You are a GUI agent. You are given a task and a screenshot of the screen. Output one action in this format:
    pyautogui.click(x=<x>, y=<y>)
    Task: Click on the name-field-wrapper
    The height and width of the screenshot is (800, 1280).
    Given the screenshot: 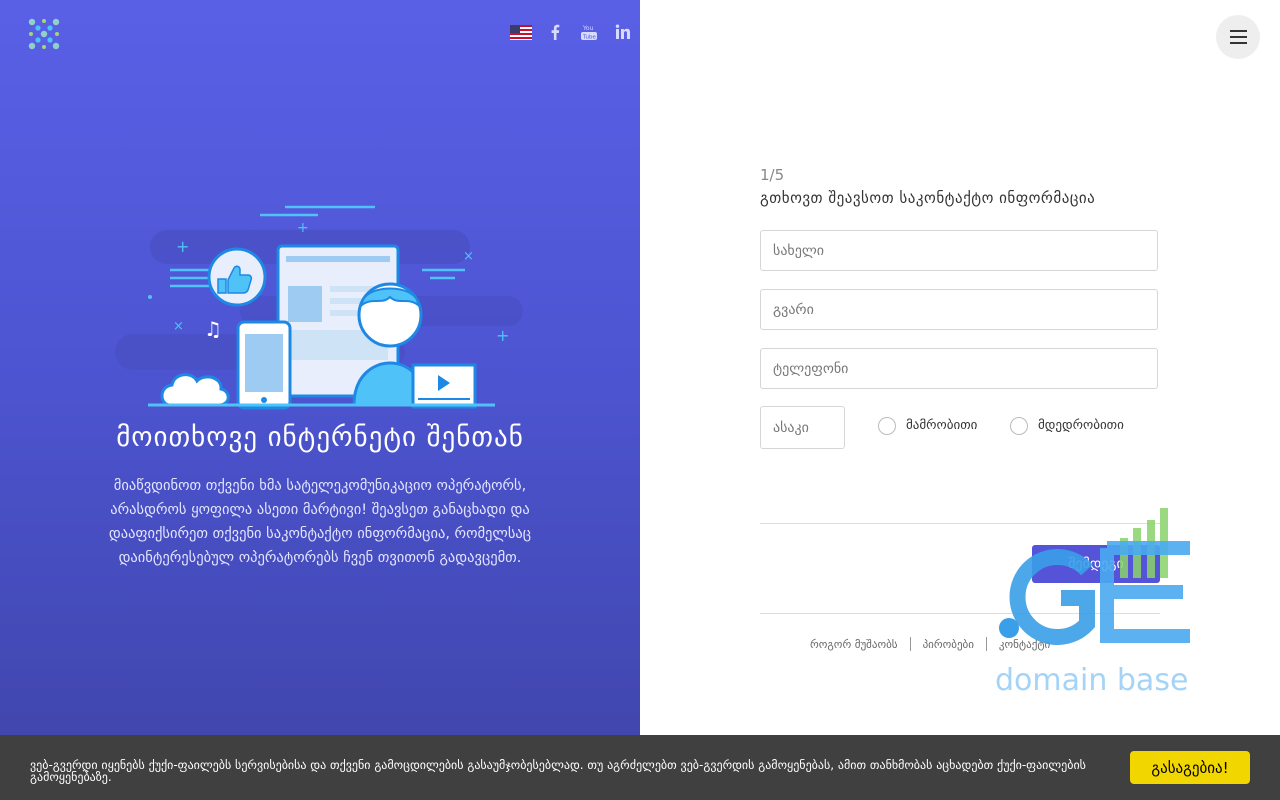 What is the action you would take?
    pyautogui.click(x=959, y=250)
    